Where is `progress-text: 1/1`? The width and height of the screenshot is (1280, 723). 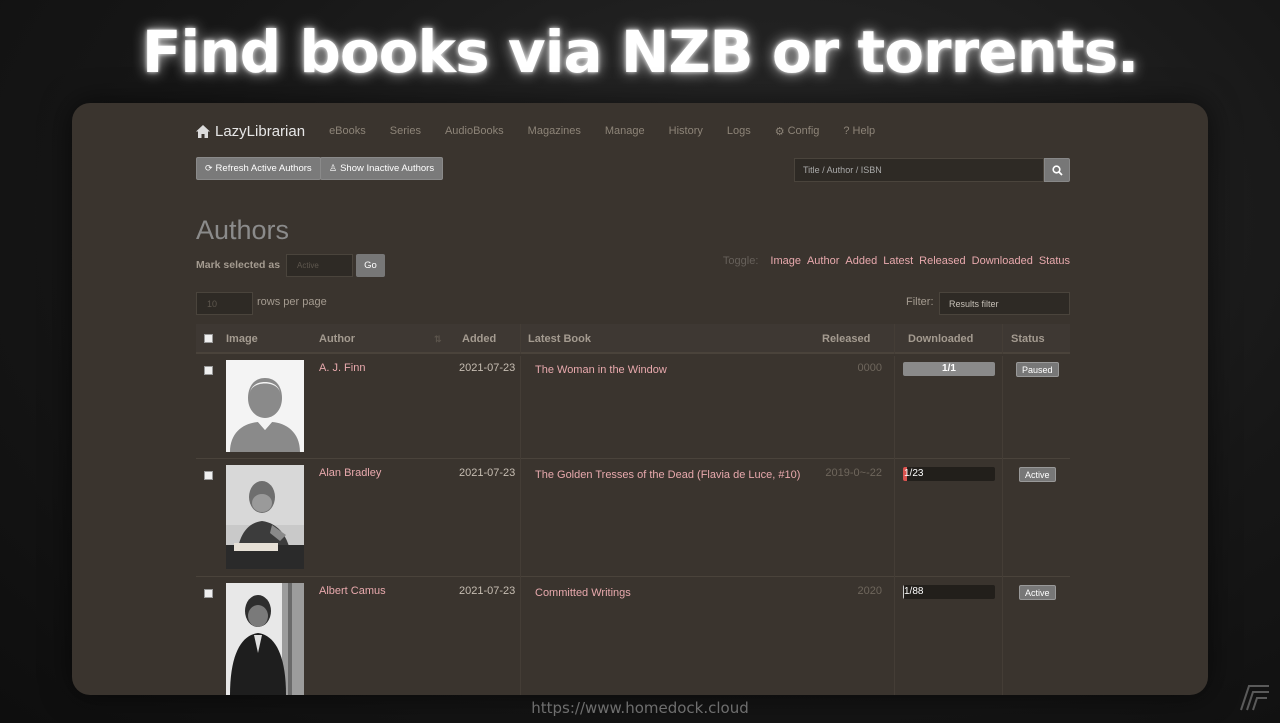
progress-text: 1/1 is located at coordinates (949, 368).